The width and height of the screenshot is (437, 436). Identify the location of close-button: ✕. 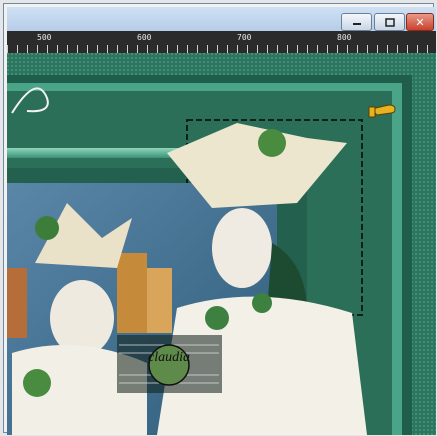
(420, 22).